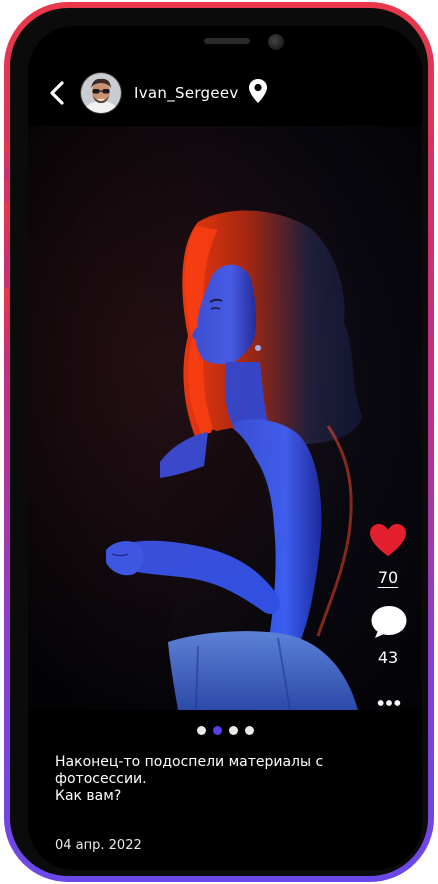 Image resolution: width=438 pixels, height=884 pixels. What do you see at coordinates (389, 703) in the screenshot?
I see `more-dots-icon` at bounding box center [389, 703].